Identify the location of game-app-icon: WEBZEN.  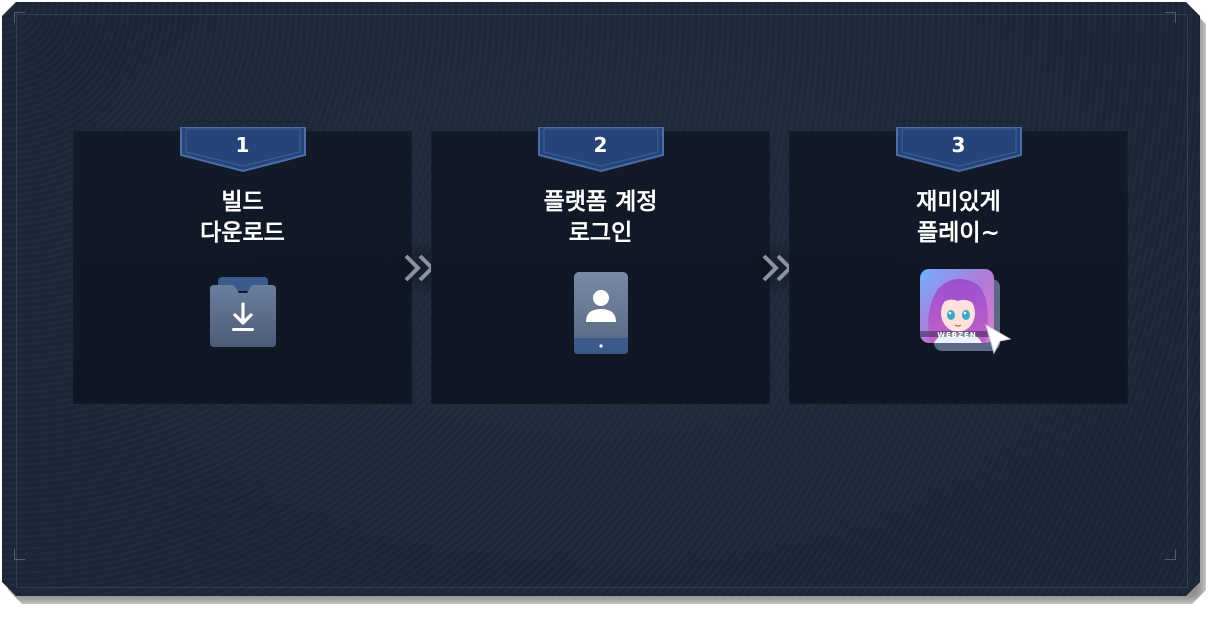
(967, 317).